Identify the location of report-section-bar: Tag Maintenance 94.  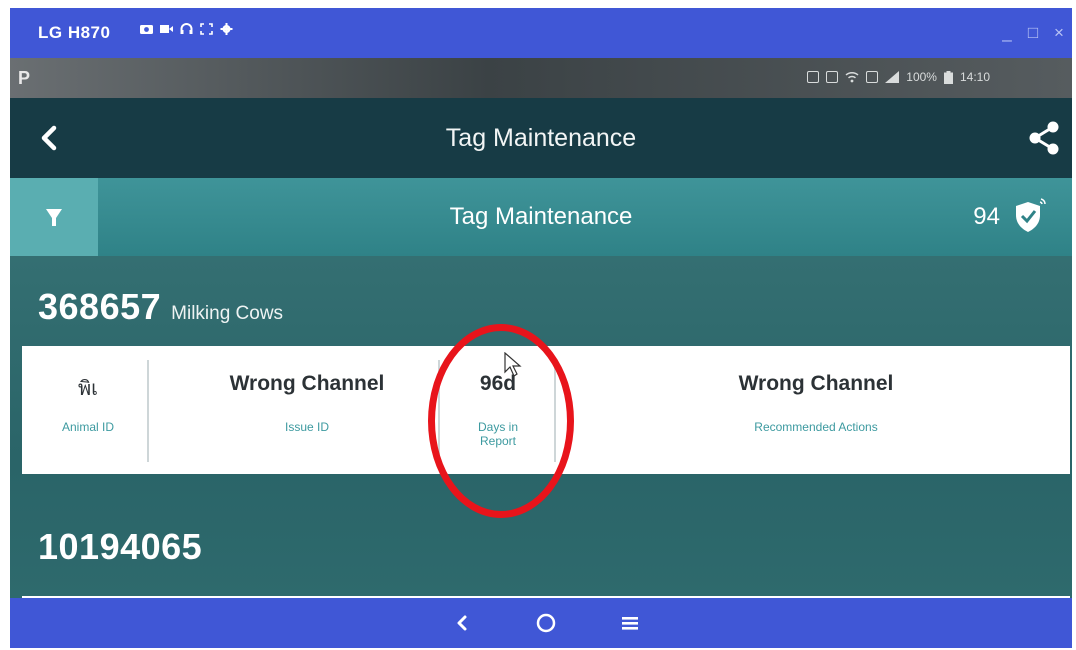
(541, 217).